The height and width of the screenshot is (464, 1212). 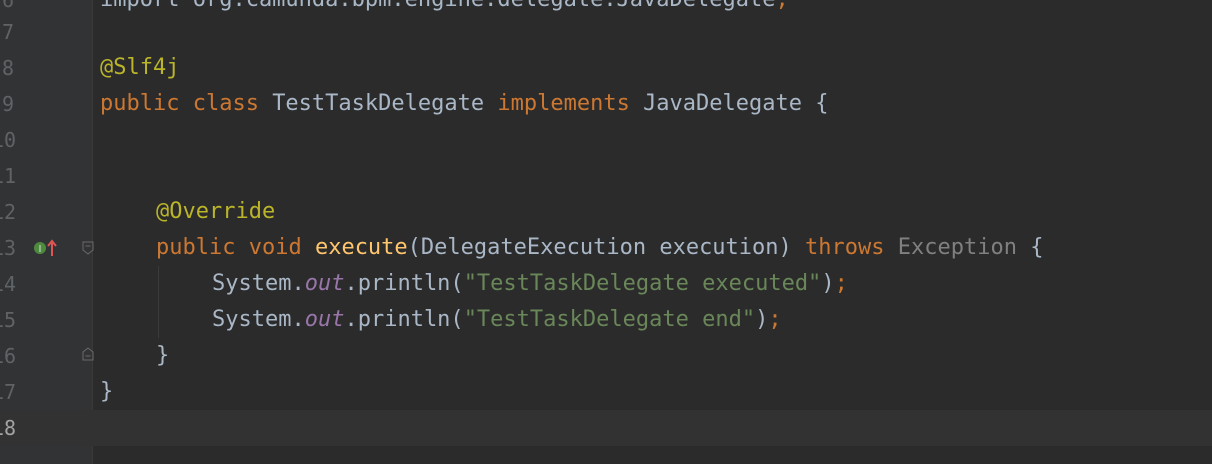 What do you see at coordinates (8, 140) in the screenshot?
I see `line-number: 10` at bounding box center [8, 140].